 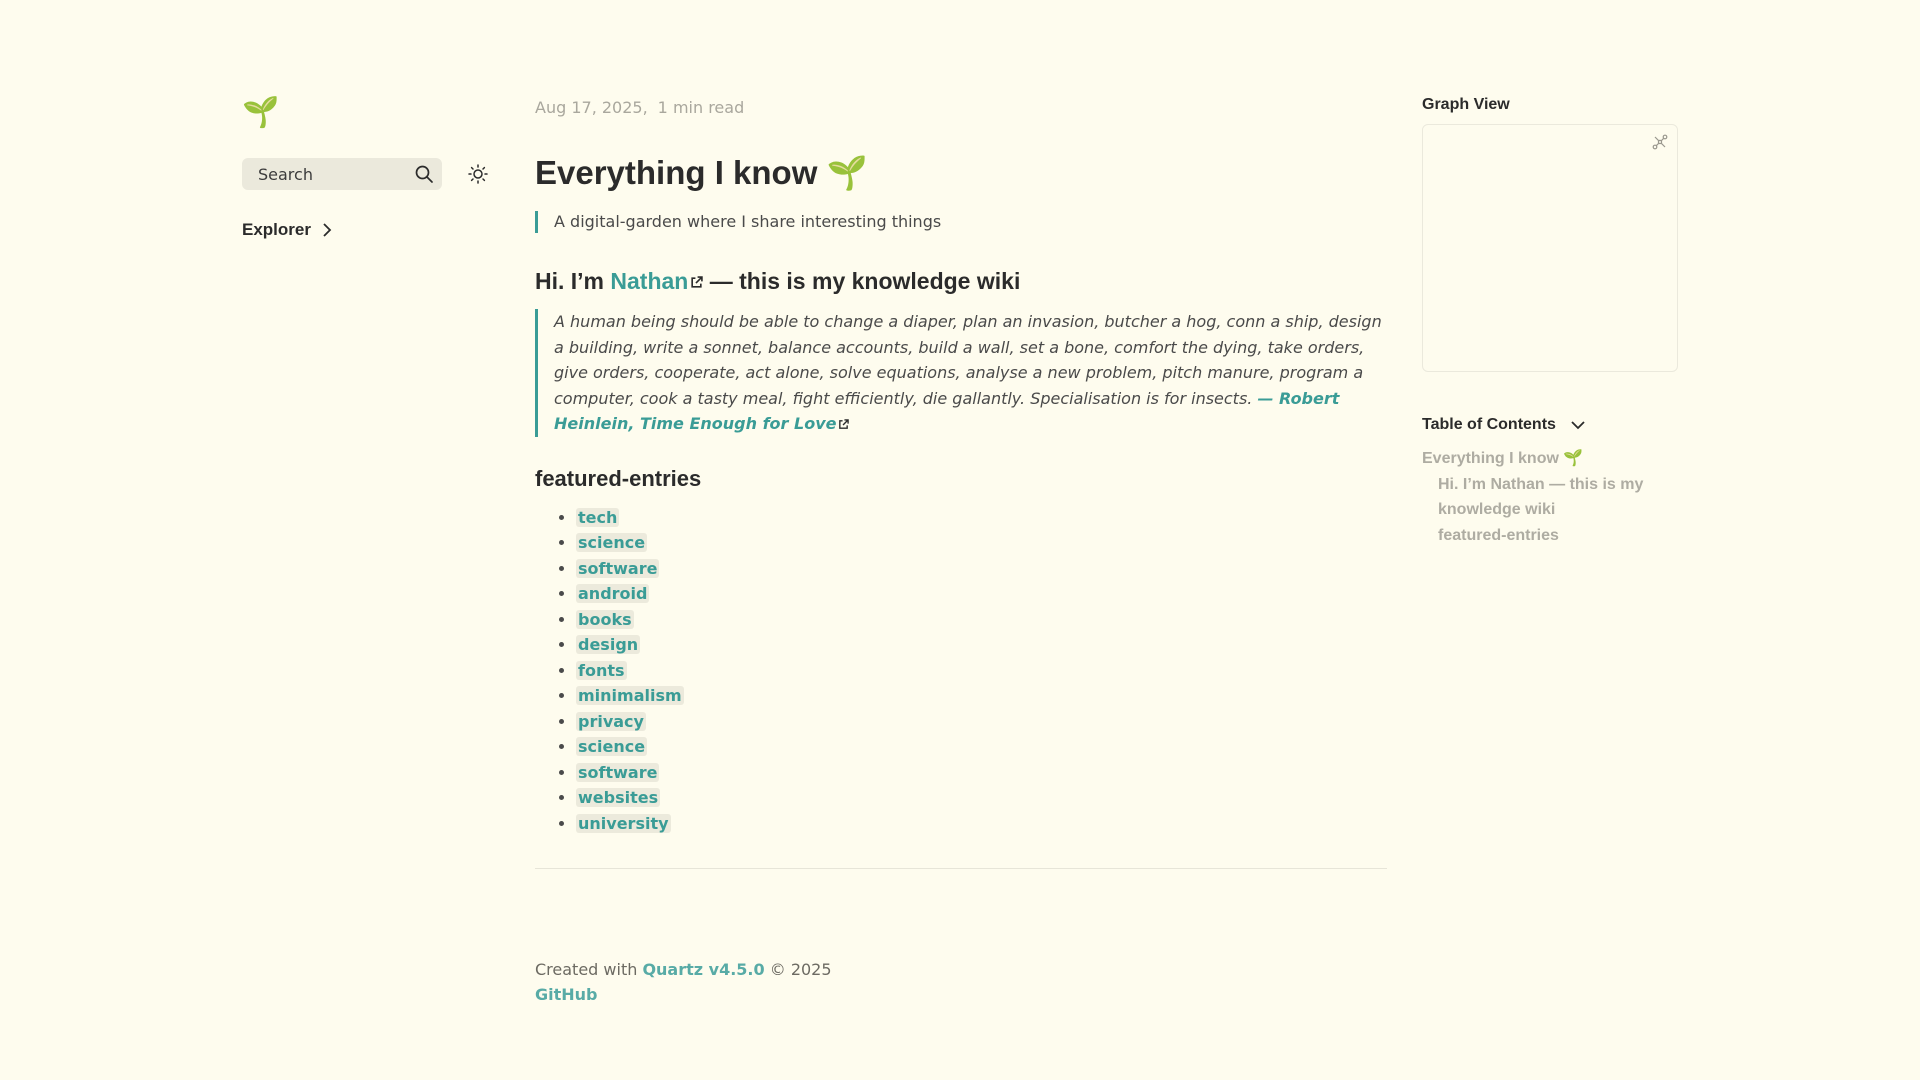 I want to click on explorer-toggle: Explorer, so click(x=372, y=230).